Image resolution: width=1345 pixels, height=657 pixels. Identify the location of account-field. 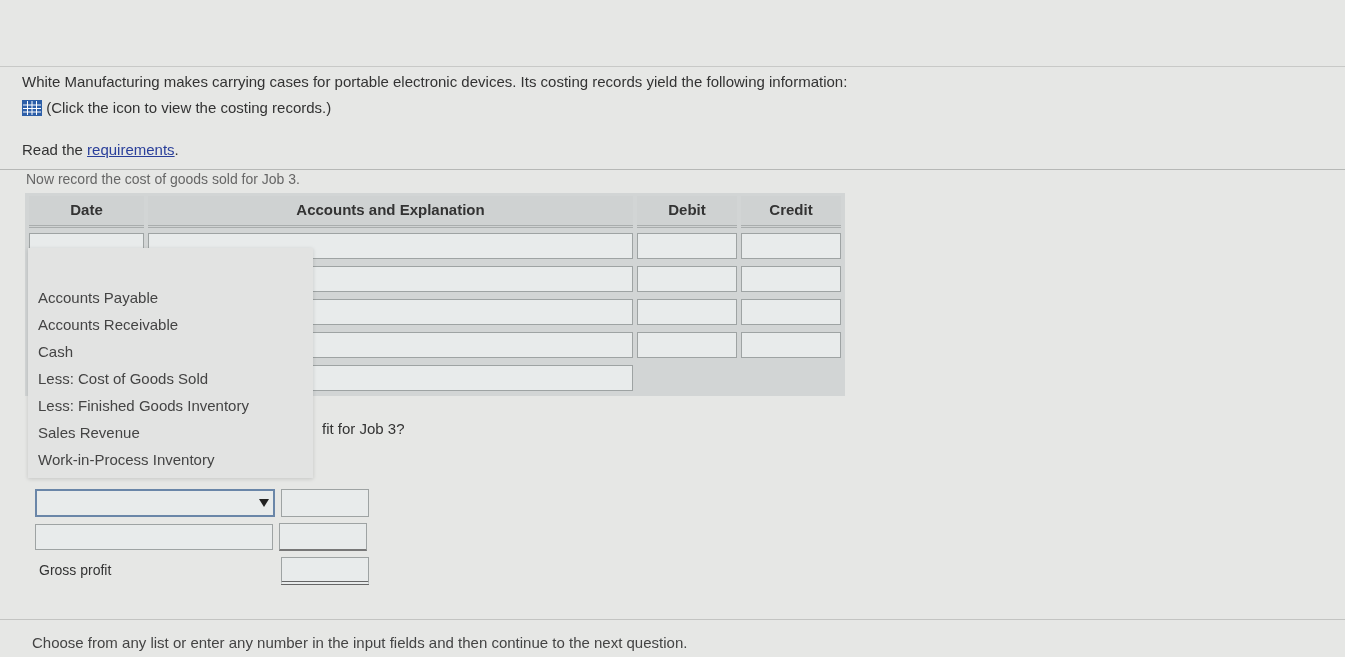
(154, 536).